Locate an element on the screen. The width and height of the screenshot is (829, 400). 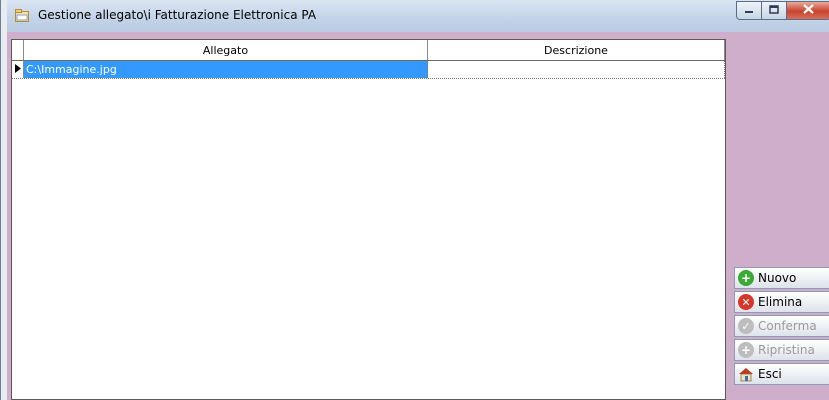
add-icon: + is located at coordinates (746, 278).